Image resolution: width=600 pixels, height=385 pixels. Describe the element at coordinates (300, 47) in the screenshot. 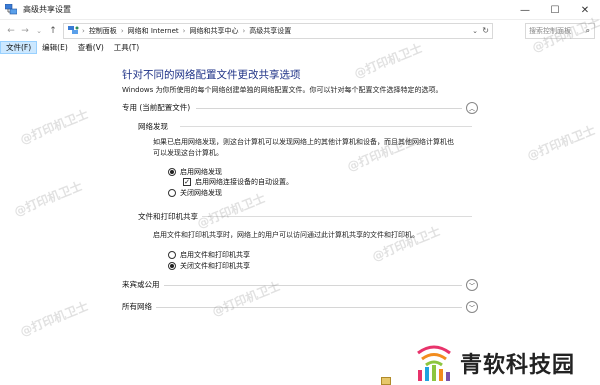

I see `menu-bar: 文件(F) 编辑(E) 查看(V) 工具(T)` at that location.